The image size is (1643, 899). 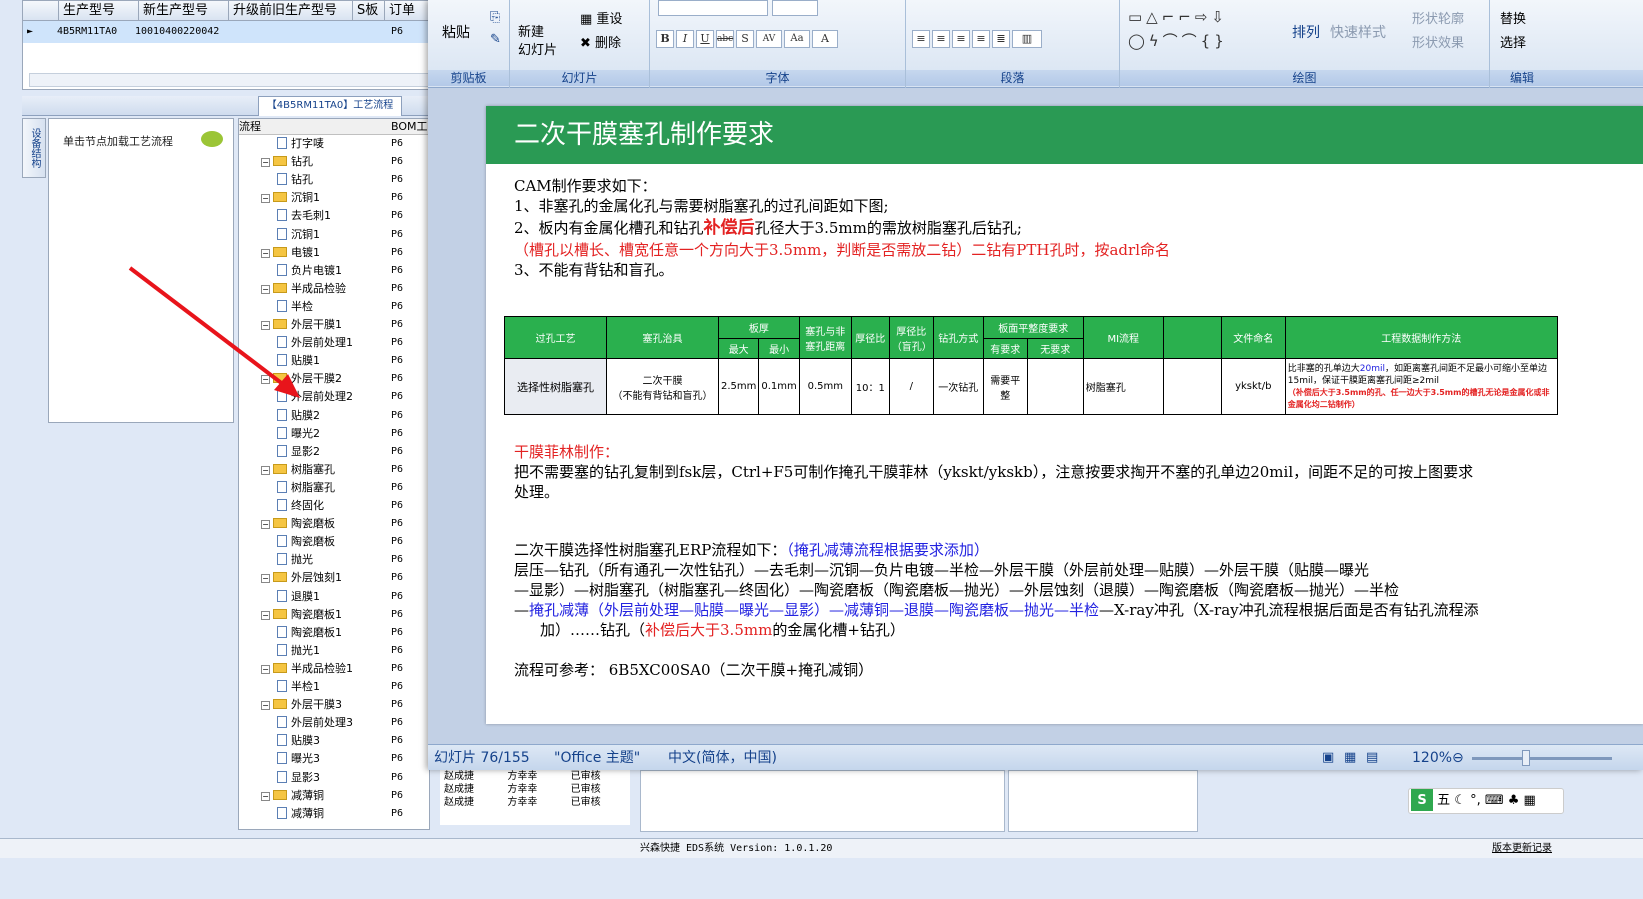 I want to click on zoom-level: 120%, so click(x=1432, y=758).